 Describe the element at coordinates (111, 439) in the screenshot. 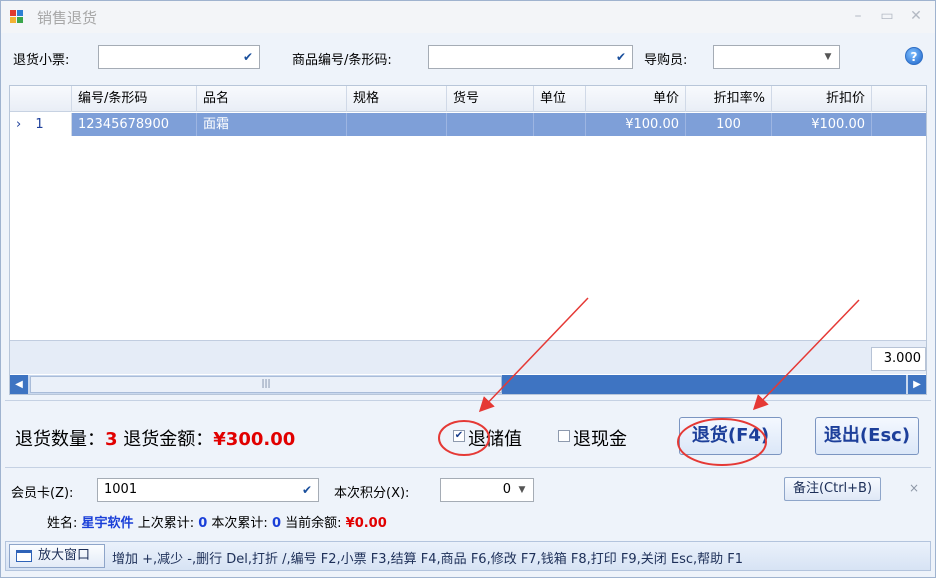

I see `return-qty-value: 3` at that location.